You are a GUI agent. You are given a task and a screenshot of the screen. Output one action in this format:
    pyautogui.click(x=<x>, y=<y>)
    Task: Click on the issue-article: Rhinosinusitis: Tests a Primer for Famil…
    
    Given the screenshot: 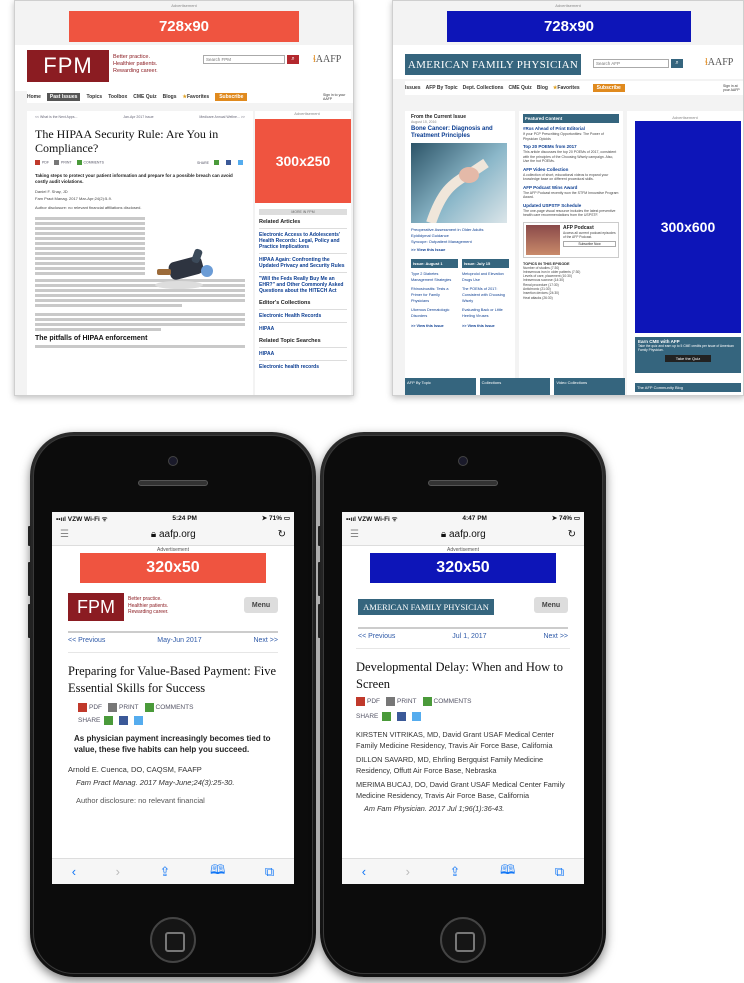 What is the action you would take?
    pyautogui.click(x=434, y=295)
    